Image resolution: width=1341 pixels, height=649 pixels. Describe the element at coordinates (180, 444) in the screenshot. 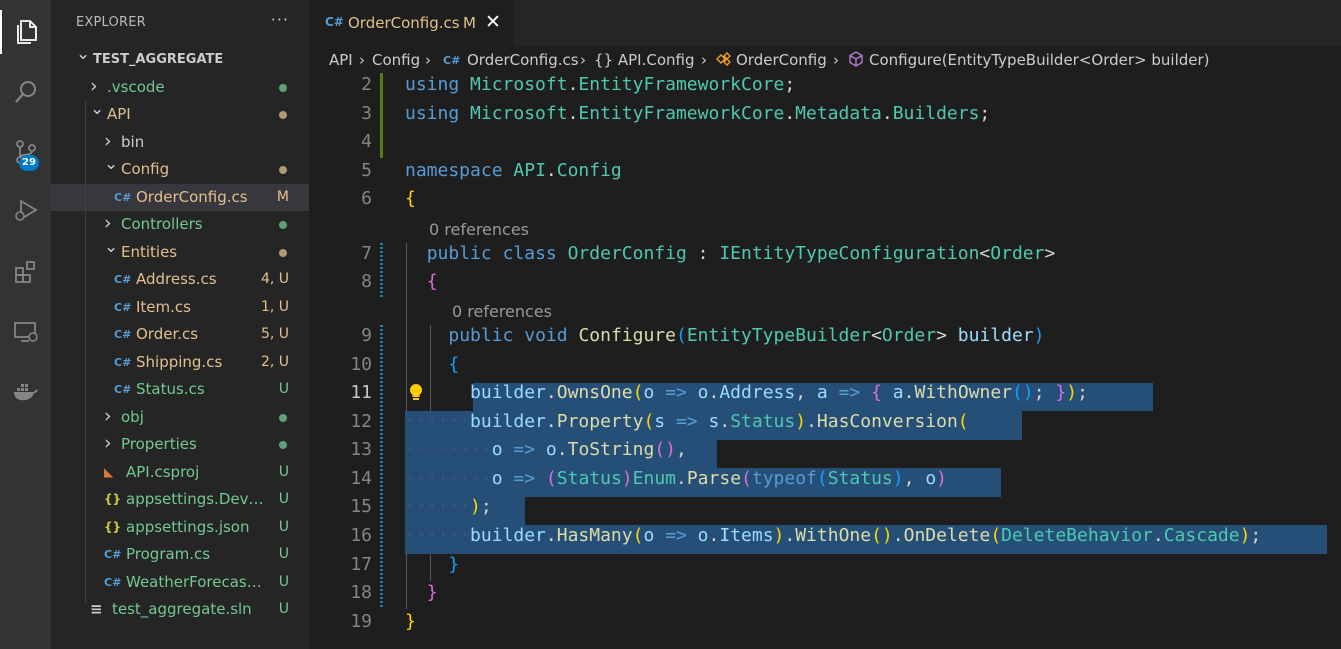

I see `folder-item: › Properties` at that location.